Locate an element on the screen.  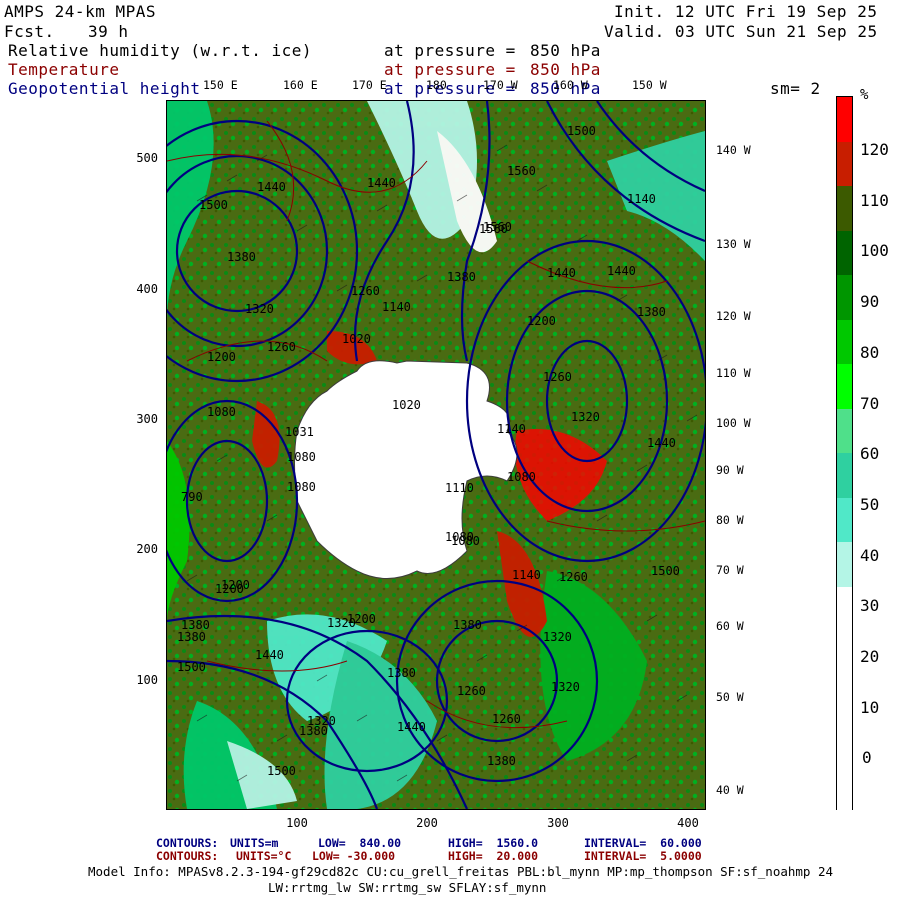
contour-info-temp-high: HIGH= 20.000 is located at coordinates (493, 856).